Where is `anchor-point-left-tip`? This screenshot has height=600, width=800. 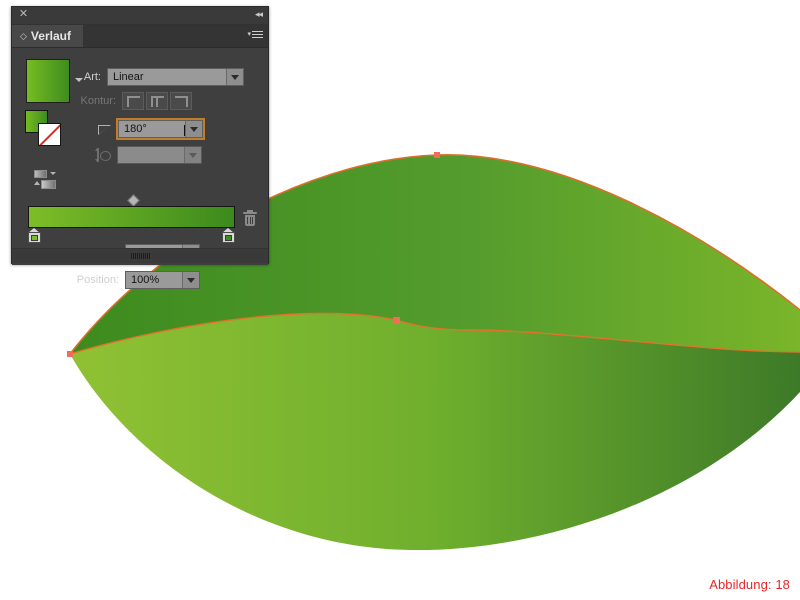 anchor-point-left-tip is located at coordinates (70, 354).